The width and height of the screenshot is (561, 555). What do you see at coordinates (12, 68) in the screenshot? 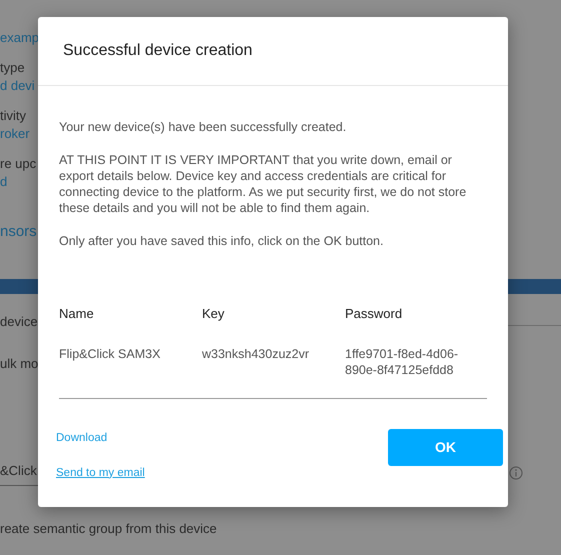
I see `field-label: type` at bounding box center [12, 68].